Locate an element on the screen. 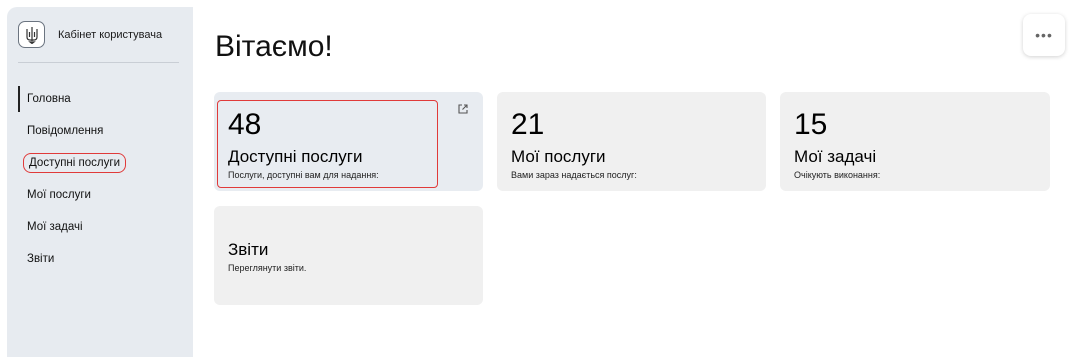 The width and height of the screenshot is (1075, 363). external-link-icon is located at coordinates (463, 109).